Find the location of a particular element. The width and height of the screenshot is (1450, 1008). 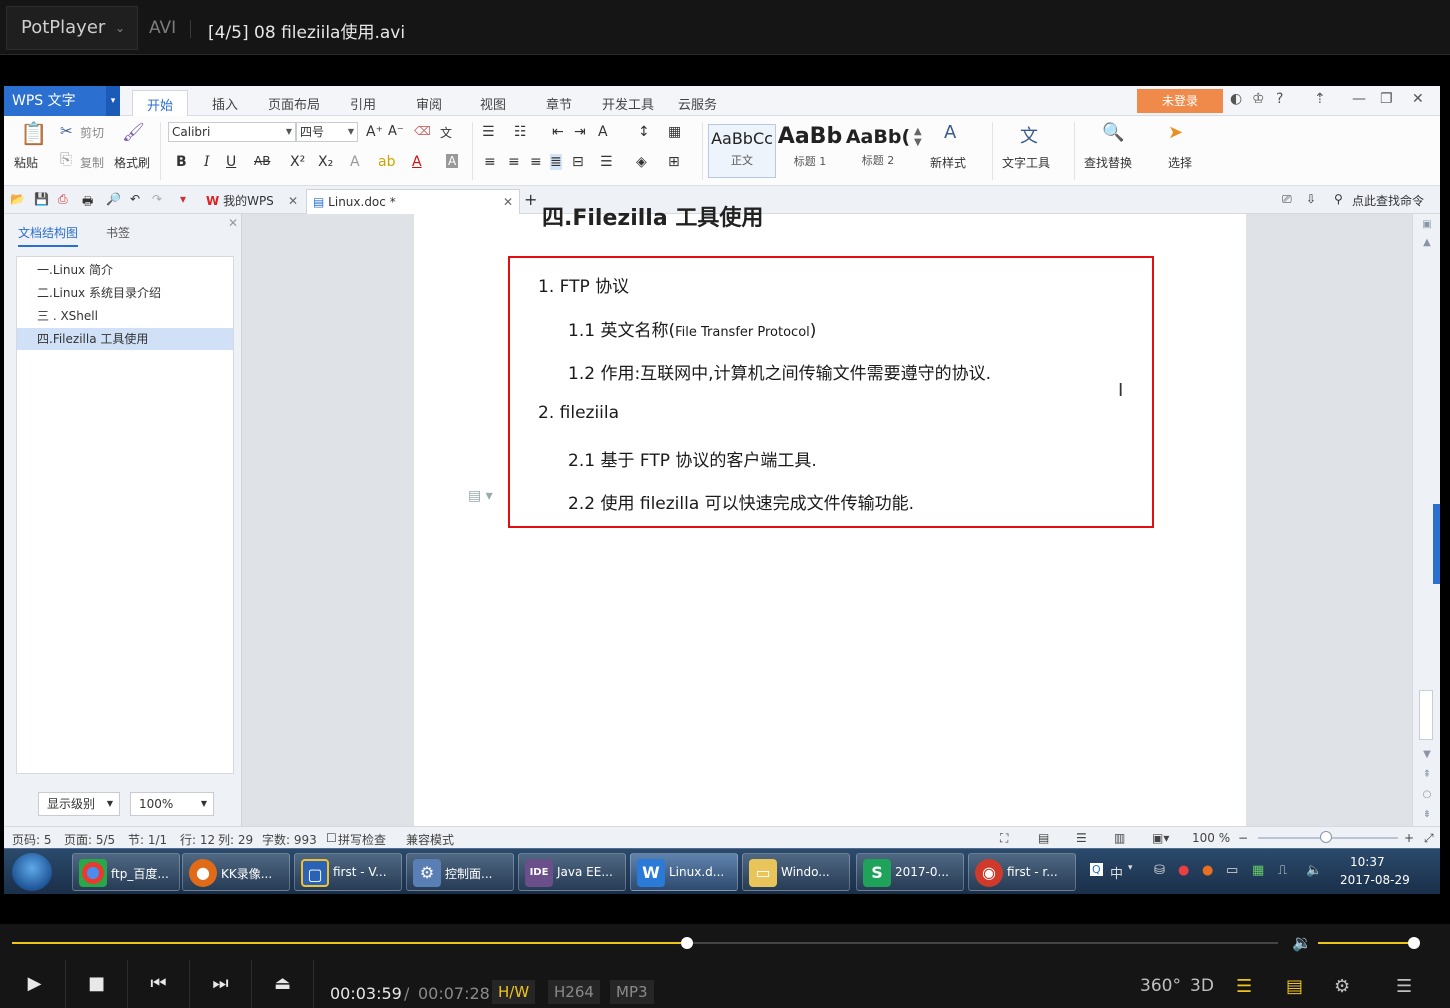

scroll-top-icon: ▣ is located at coordinates (1427, 225).